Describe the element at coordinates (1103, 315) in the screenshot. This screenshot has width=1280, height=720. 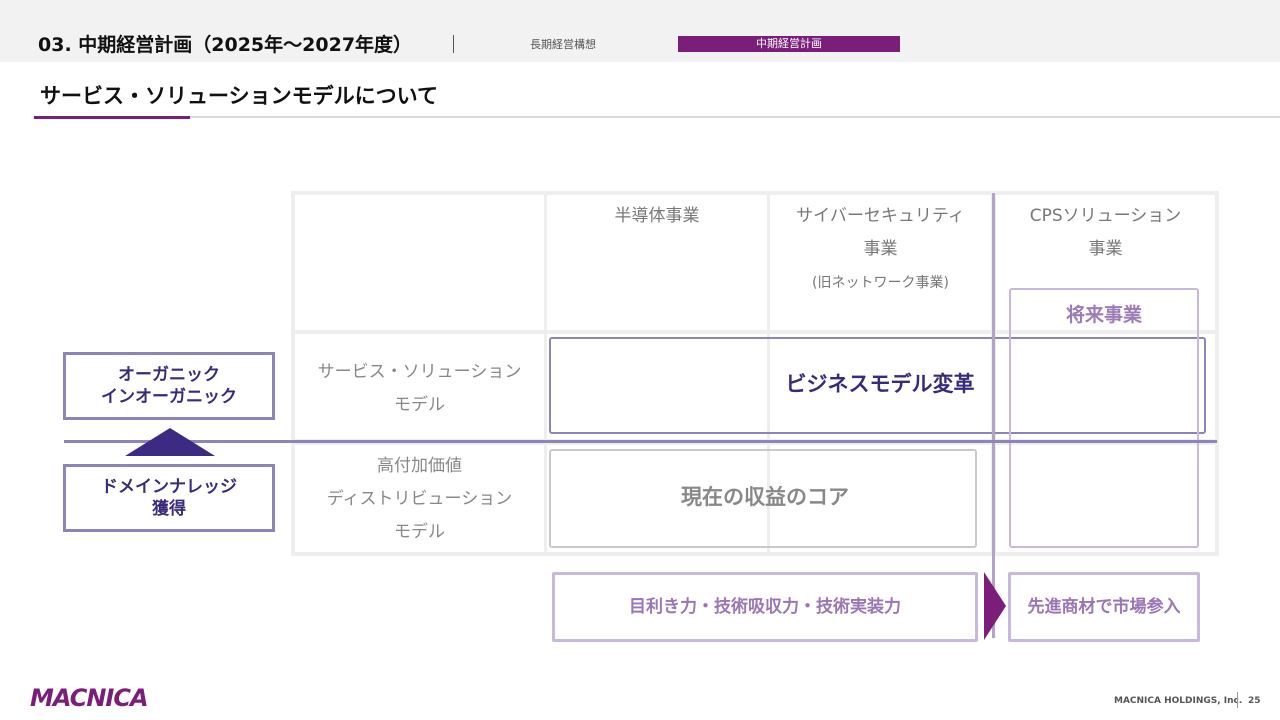
I see `future-business-label: 将来事業` at that location.